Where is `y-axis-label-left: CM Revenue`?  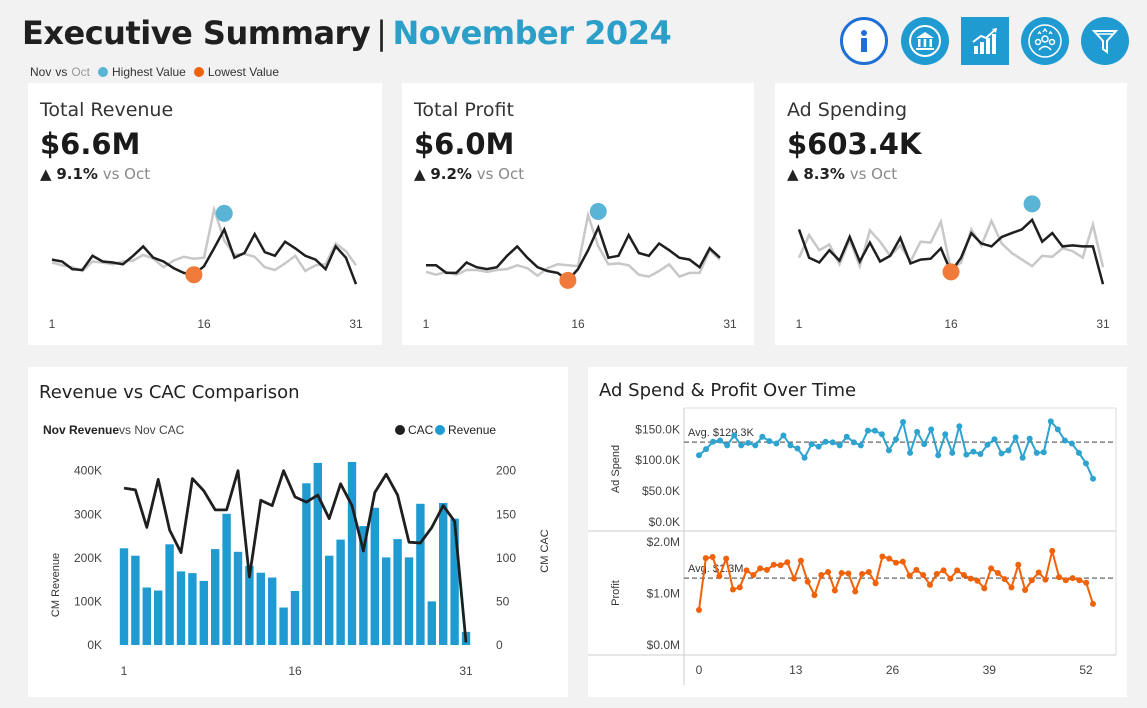 y-axis-label-left: CM Revenue is located at coordinates (56, 585).